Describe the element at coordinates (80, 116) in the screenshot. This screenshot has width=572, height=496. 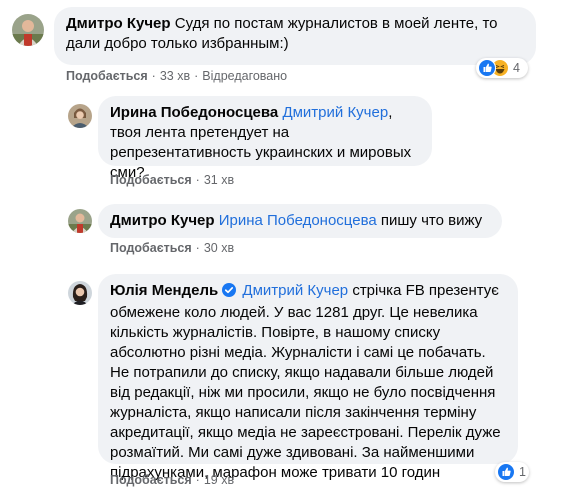
I see `avatar-iryna-pobedonostseva` at that location.